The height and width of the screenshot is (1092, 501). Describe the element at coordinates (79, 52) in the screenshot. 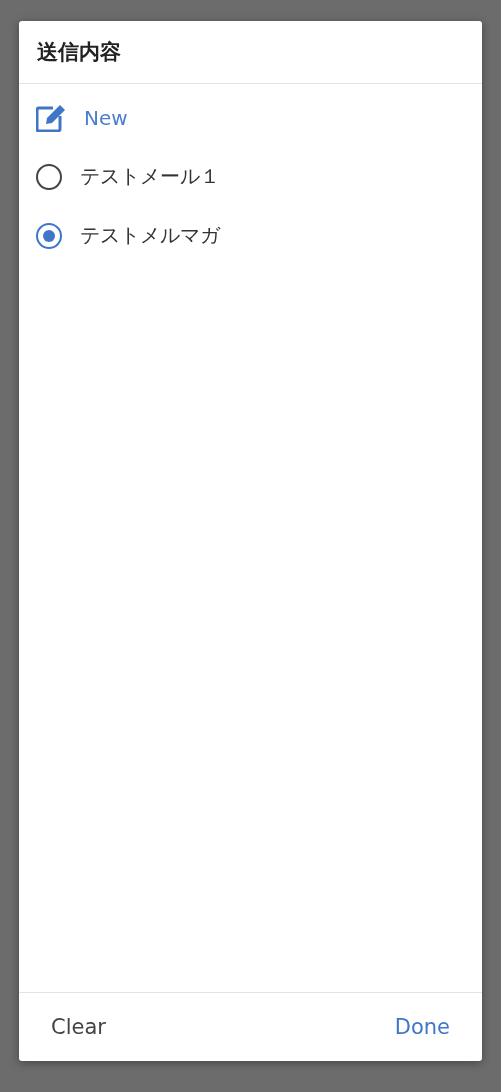

I see `dialog-title: 送信内容` at that location.